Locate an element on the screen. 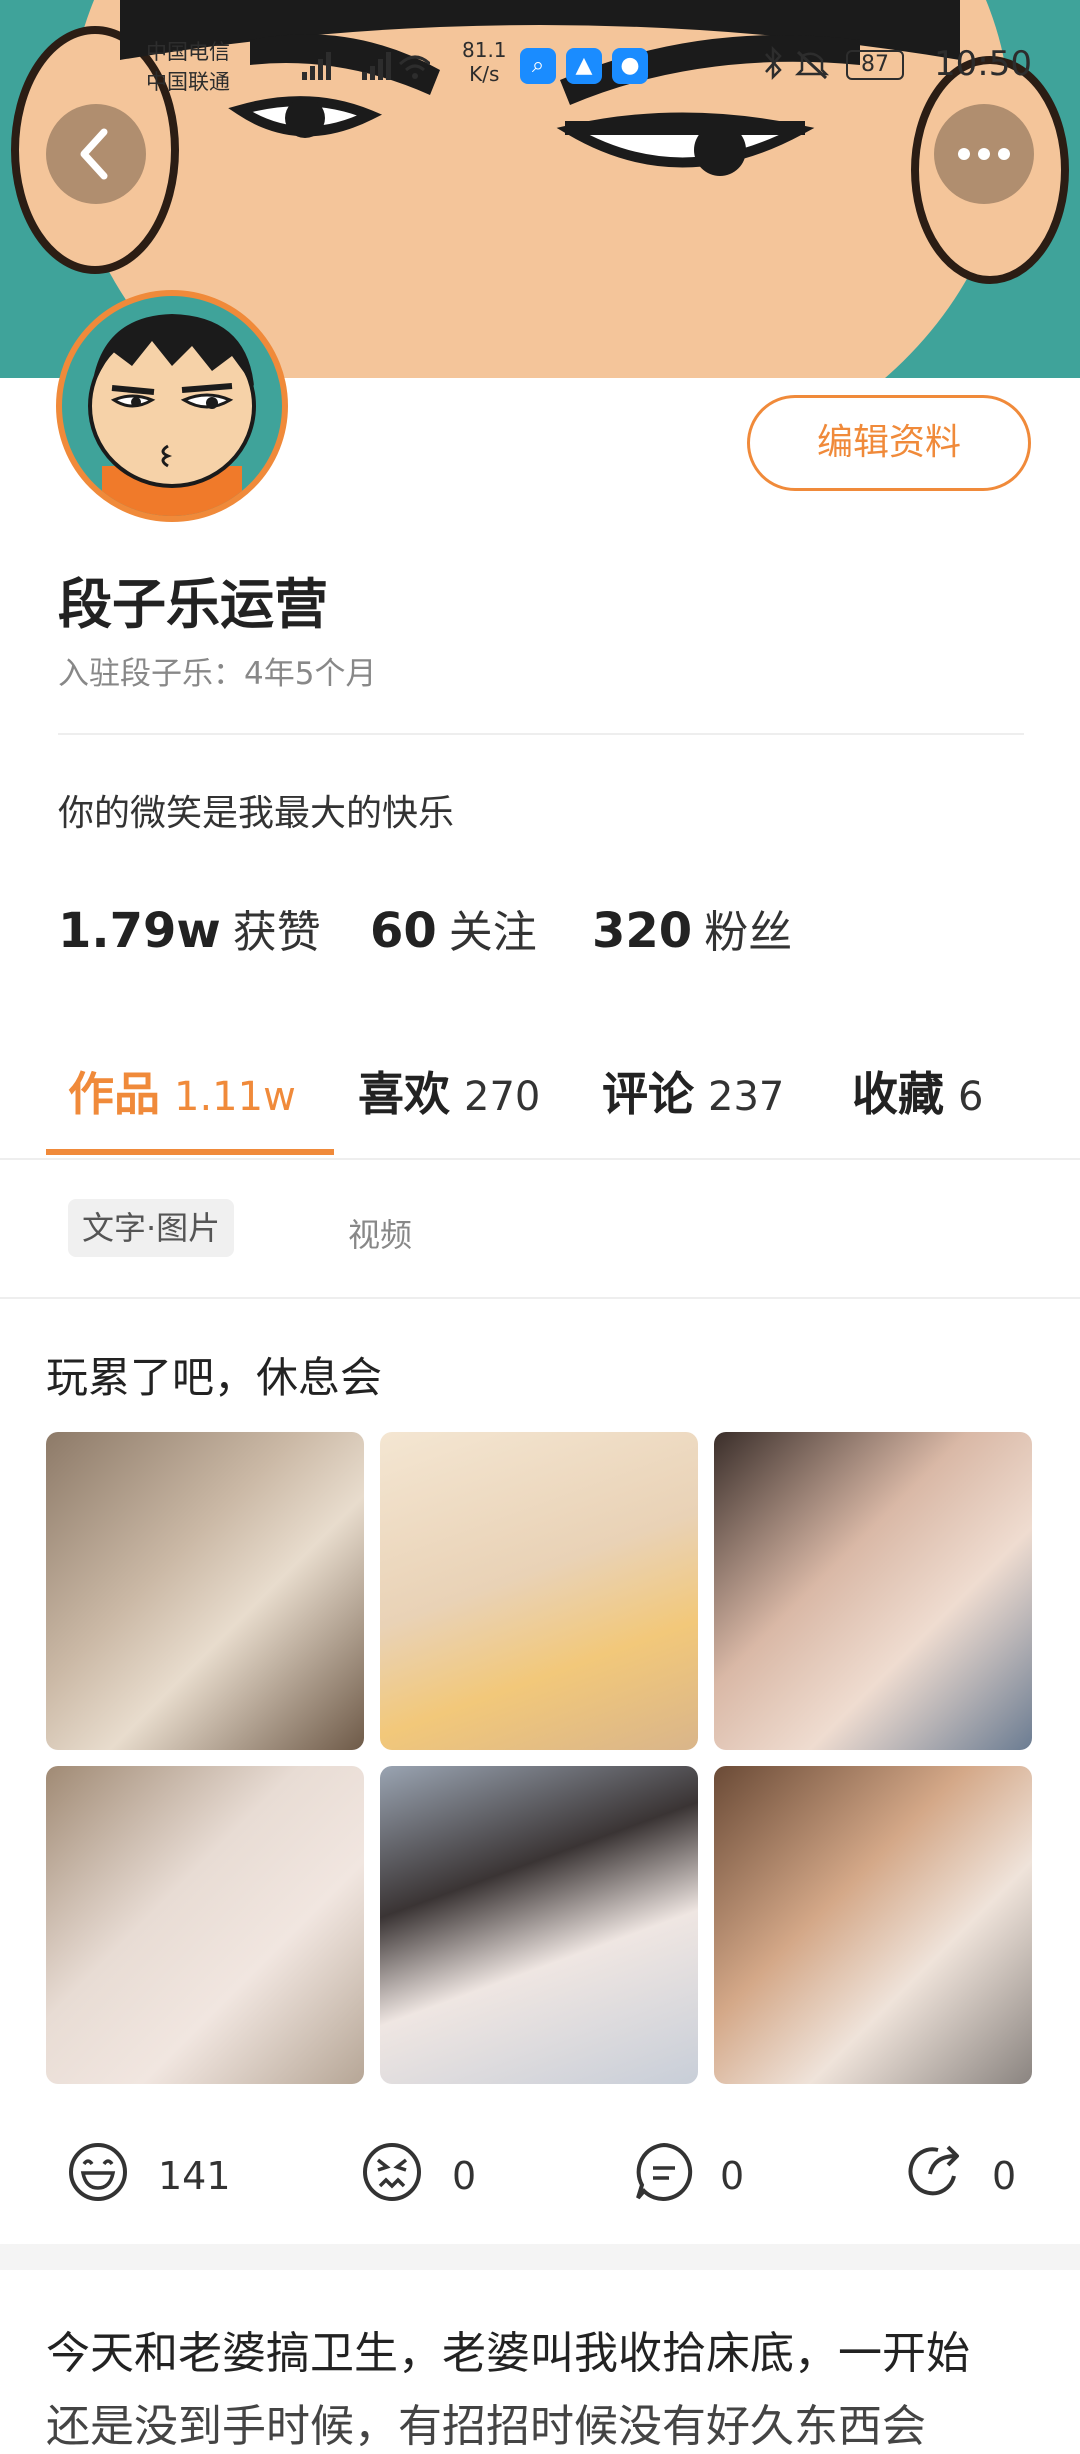 Image resolution: width=1080 pixels, height=2454 pixels. tab-active-indicator is located at coordinates (190, 1152).